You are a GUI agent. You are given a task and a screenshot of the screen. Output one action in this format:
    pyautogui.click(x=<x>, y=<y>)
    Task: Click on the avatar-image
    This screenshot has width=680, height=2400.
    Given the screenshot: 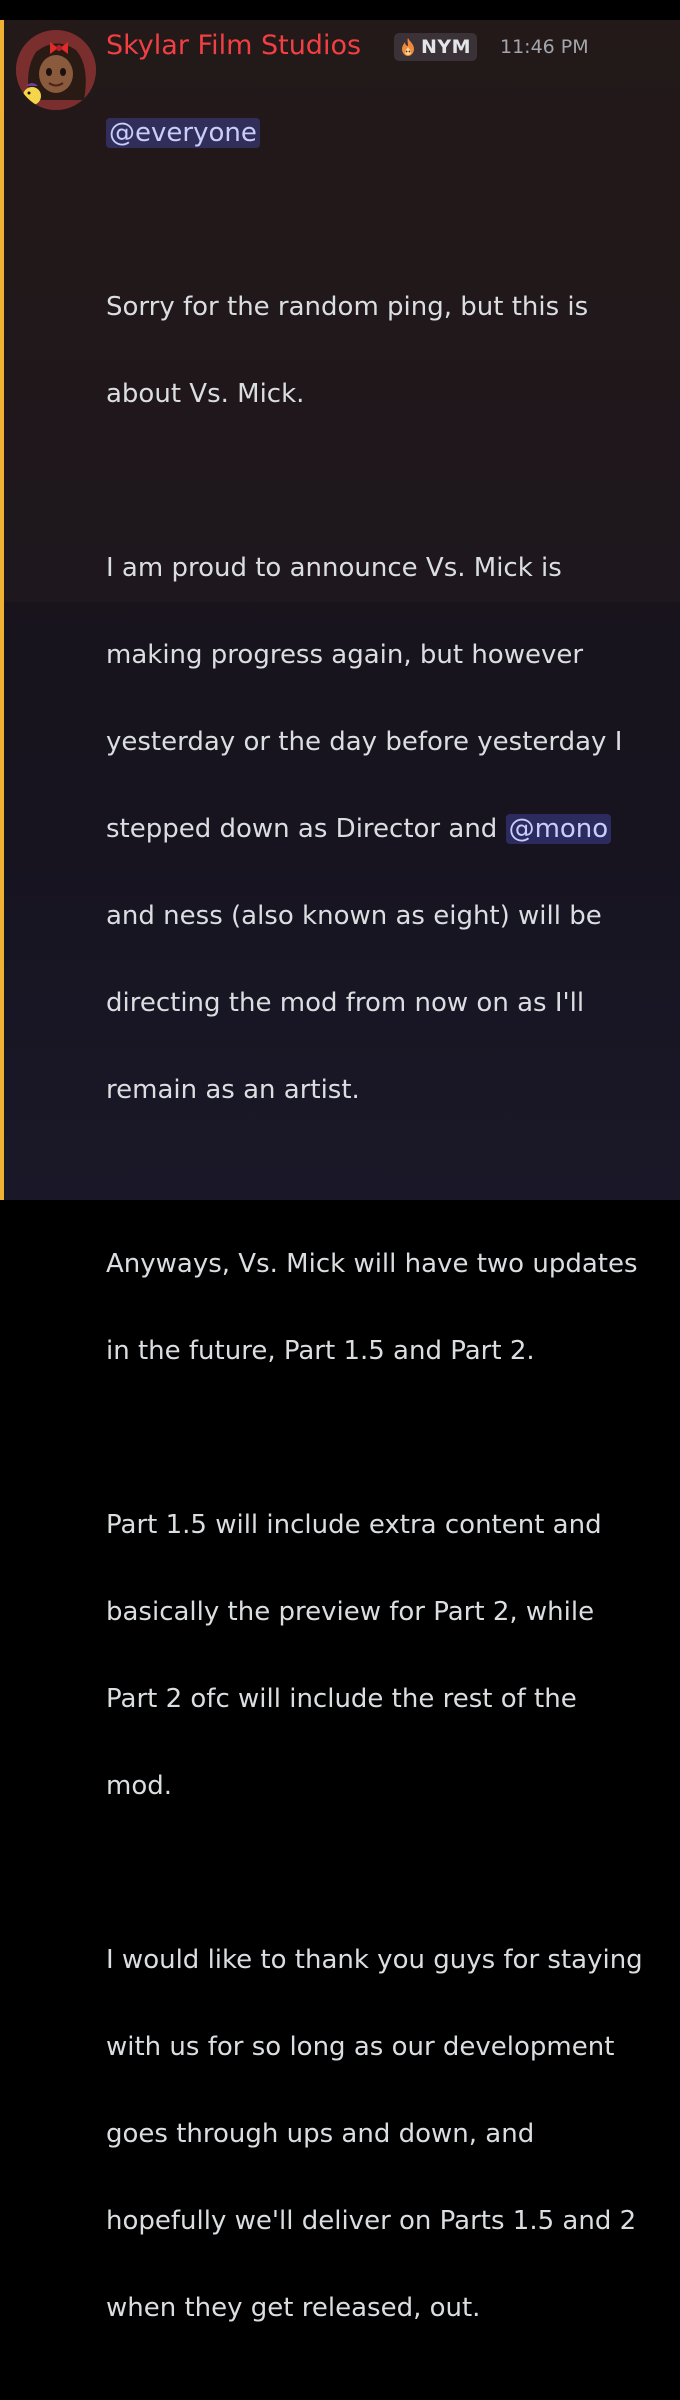 What is the action you would take?
    pyautogui.click(x=56, y=70)
    